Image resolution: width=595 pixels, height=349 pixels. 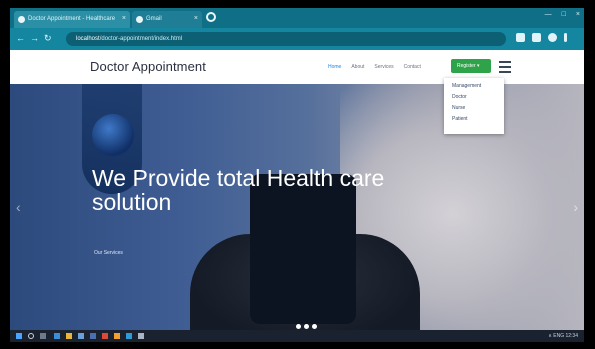 What do you see at coordinates (471, 66) in the screenshot?
I see `register-dropdown-button: Register ▾` at bounding box center [471, 66].